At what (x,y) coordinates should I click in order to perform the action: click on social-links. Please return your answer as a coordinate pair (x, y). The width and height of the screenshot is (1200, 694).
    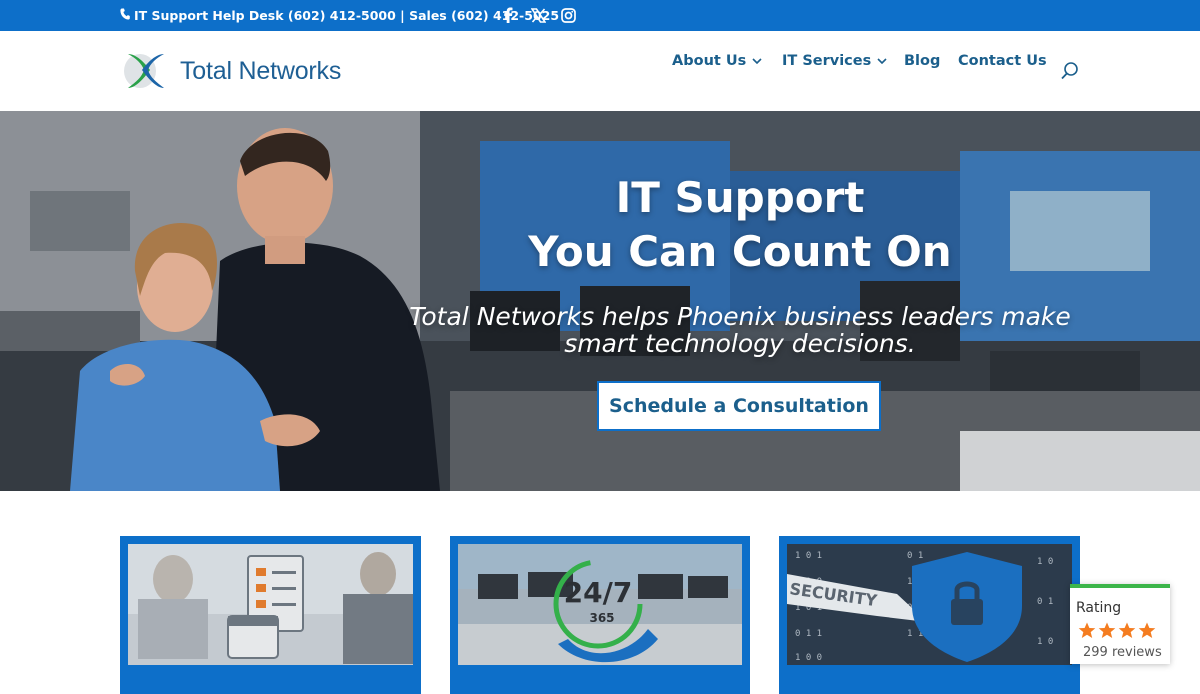
    Looking at the image, I should click on (538, 15).